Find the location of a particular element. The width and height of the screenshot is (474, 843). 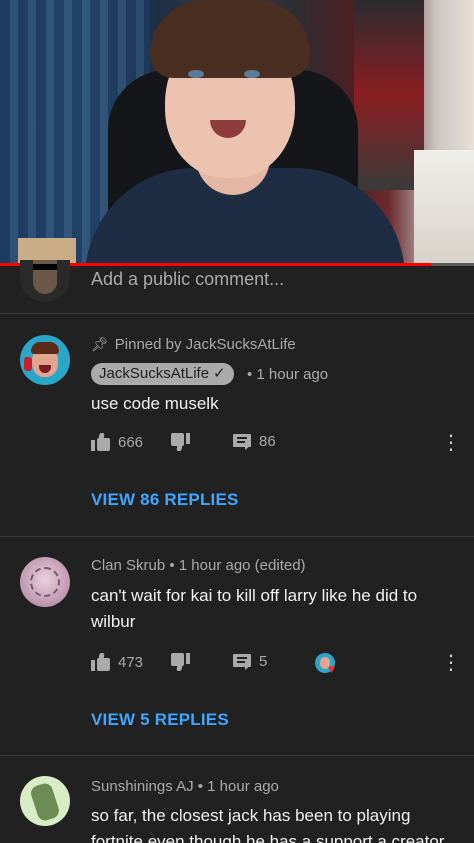

creator-heart: ♥ is located at coordinates (325, 664).